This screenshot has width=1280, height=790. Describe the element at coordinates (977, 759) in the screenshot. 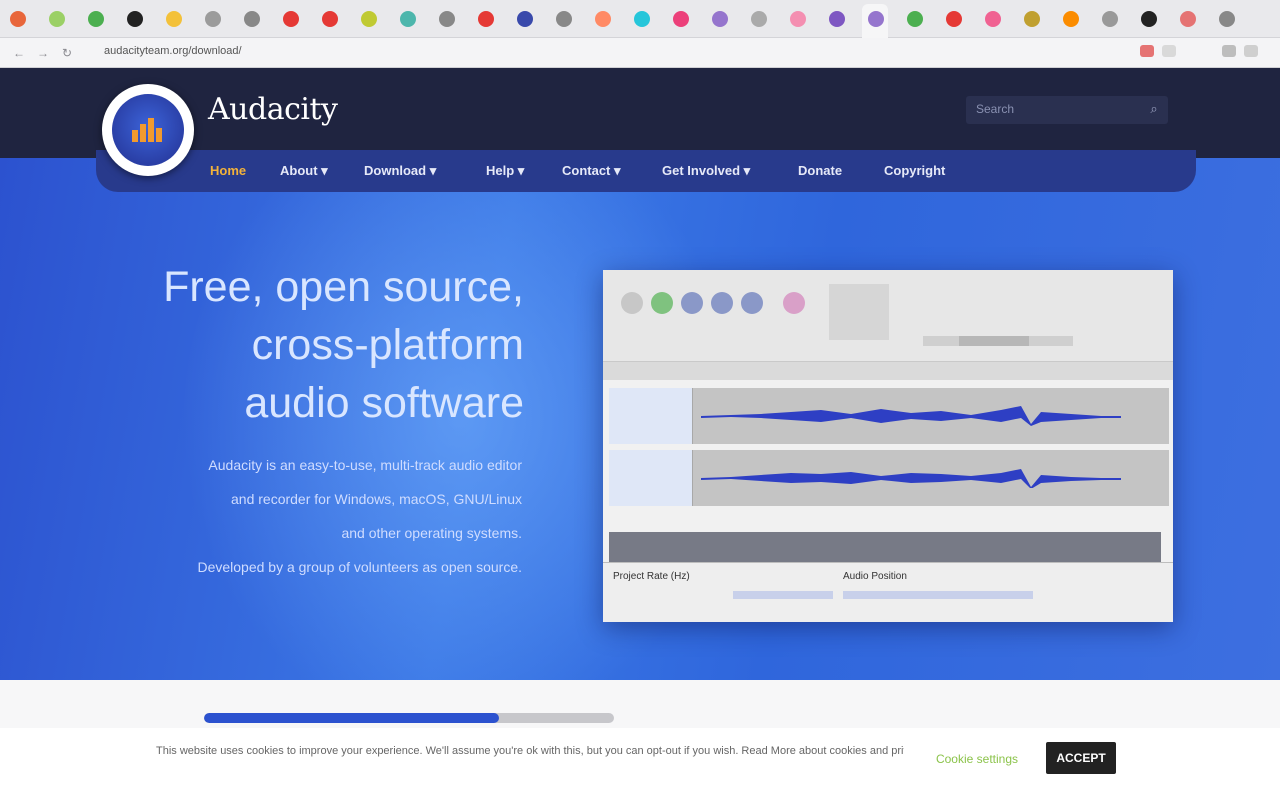

I see `cookie-settings-link: Cookie settings` at that location.